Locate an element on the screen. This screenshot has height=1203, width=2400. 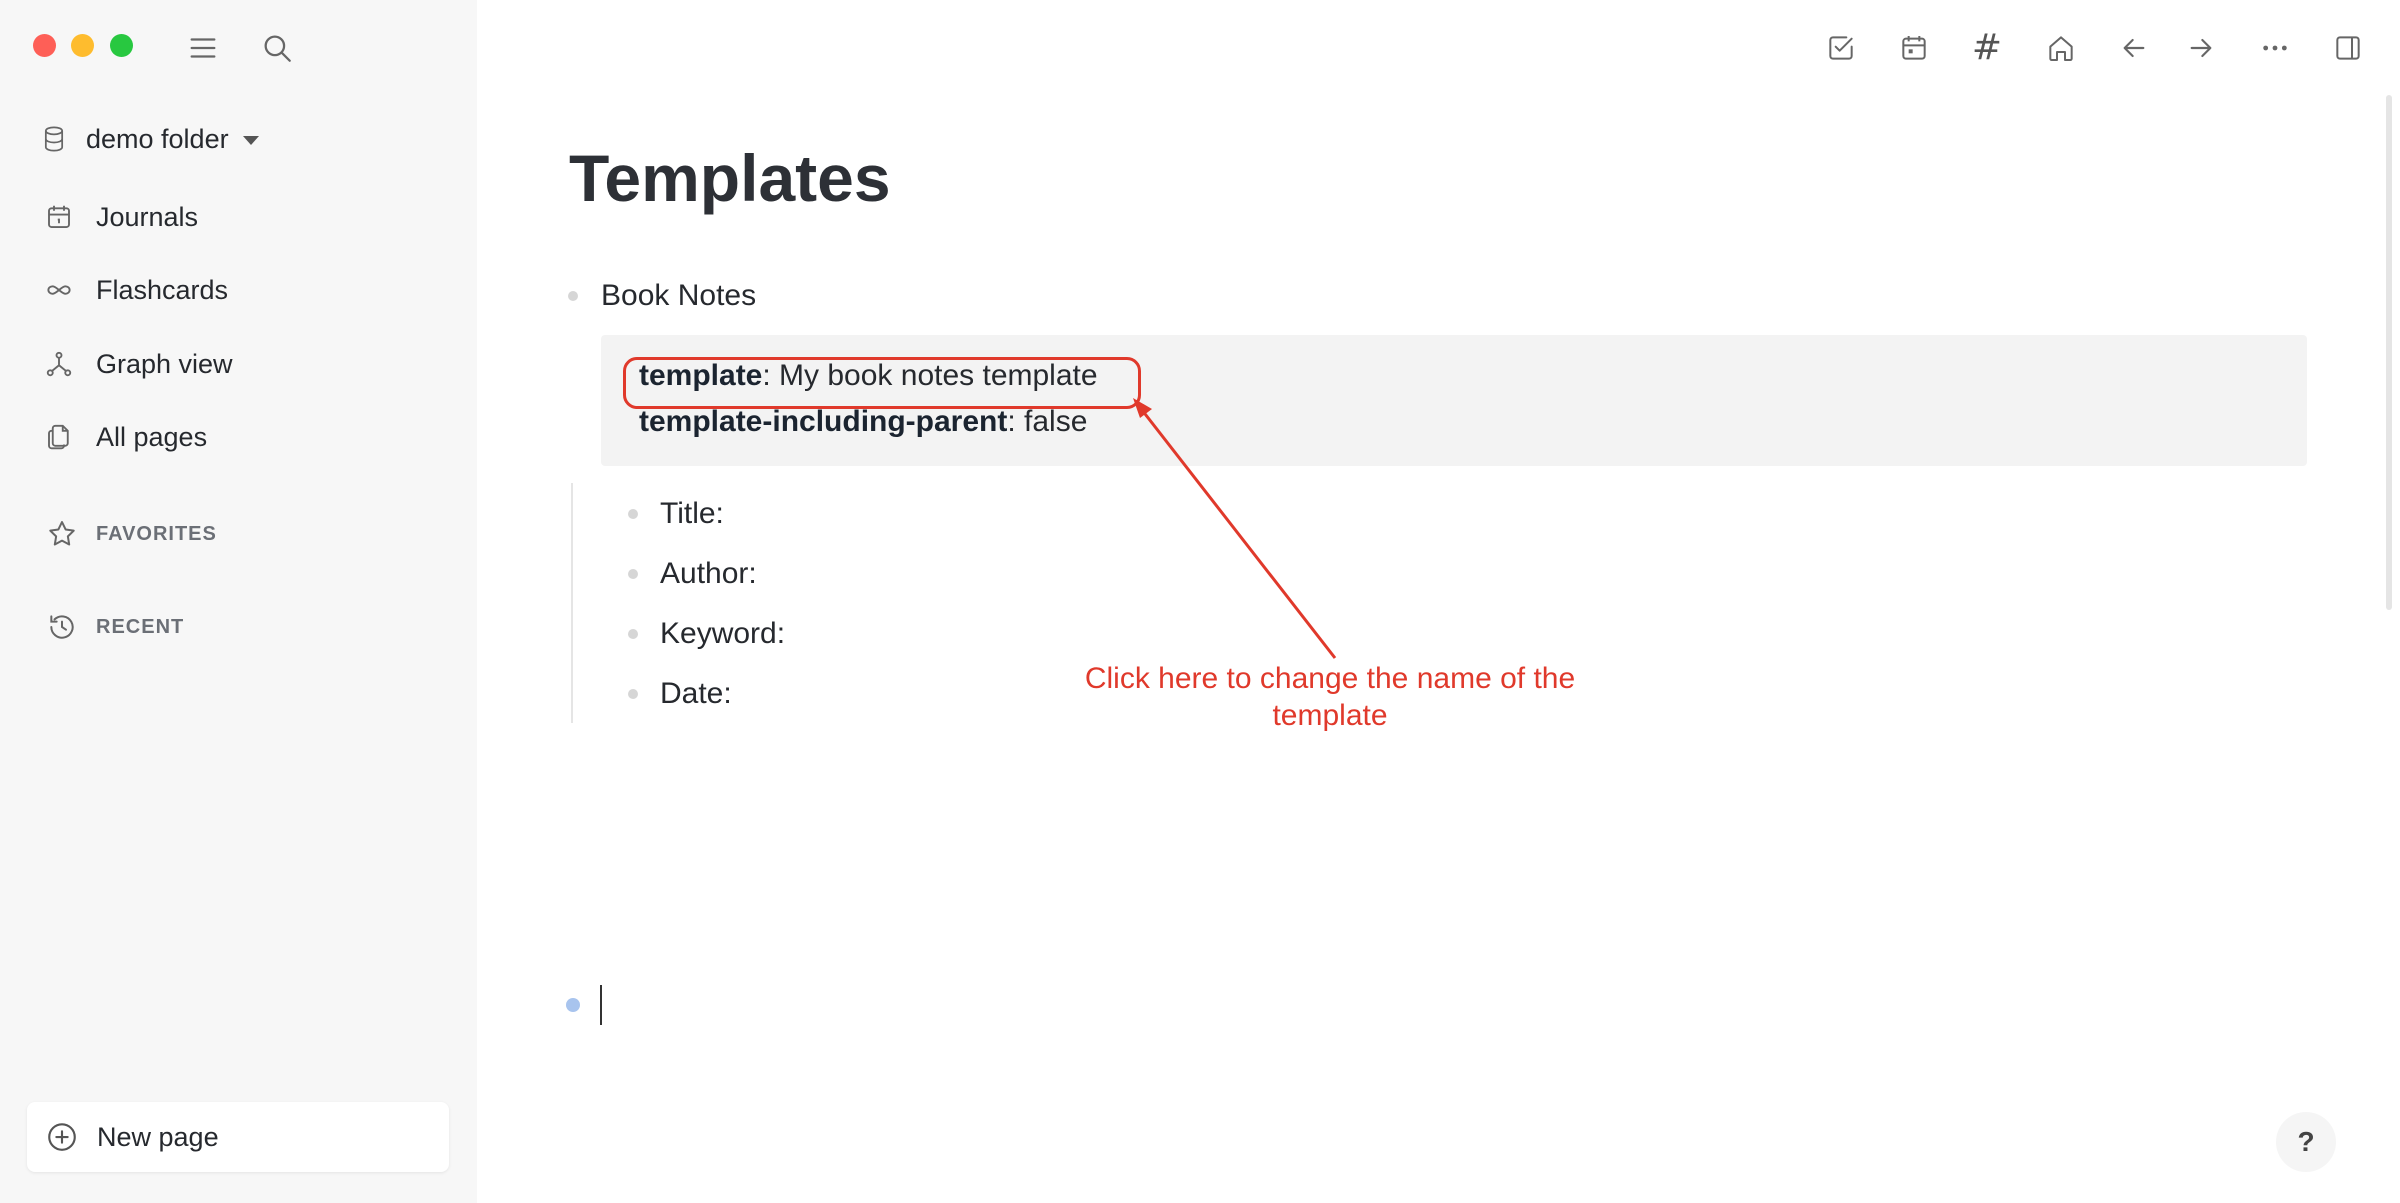
zoom-window-button is located at coordinates (121, 45).